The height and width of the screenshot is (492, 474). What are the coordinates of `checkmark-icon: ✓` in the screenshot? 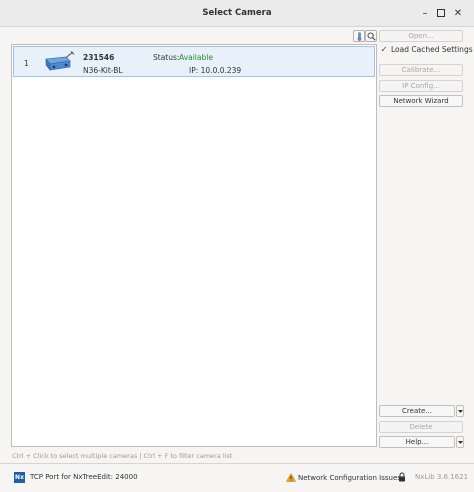 It's located at (384, 49).